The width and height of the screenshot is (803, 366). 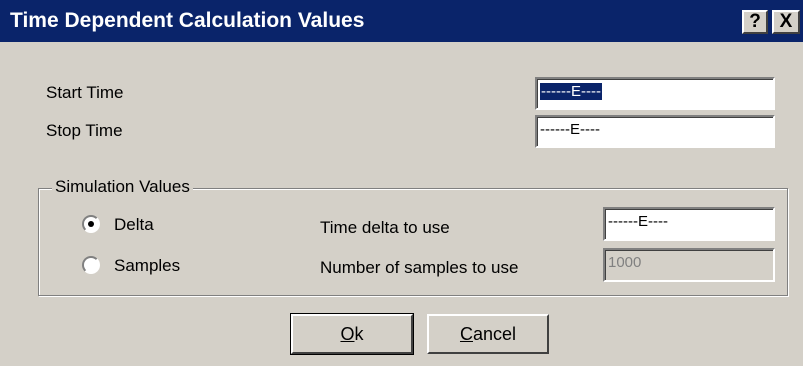 What do you see at coordinates (638, 221) in the screenshot?
I see `time-delta-value: ------E----` at bounding box center [638, 221].